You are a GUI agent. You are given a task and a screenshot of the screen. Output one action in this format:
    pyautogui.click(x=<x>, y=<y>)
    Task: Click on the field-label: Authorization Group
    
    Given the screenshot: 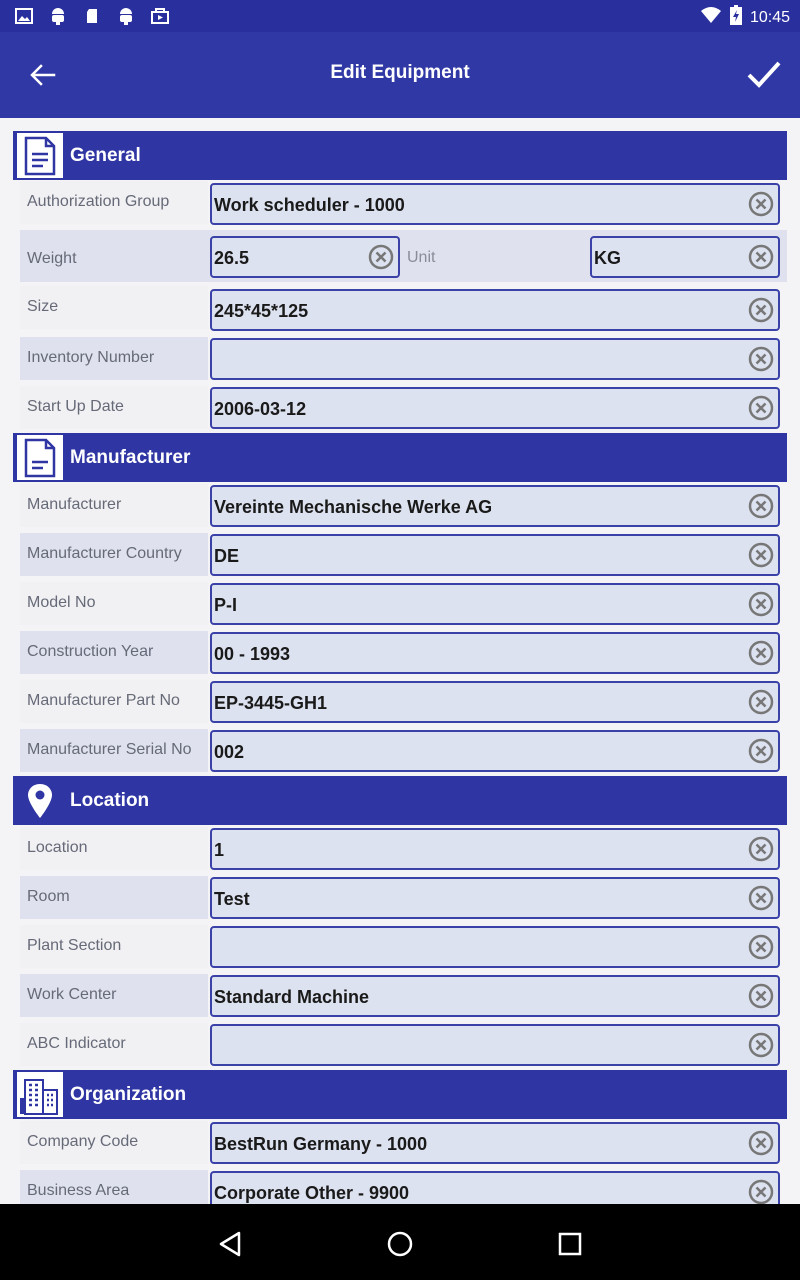 What is the action you would take?
    pyautogui.click(x=98, y=201)
    